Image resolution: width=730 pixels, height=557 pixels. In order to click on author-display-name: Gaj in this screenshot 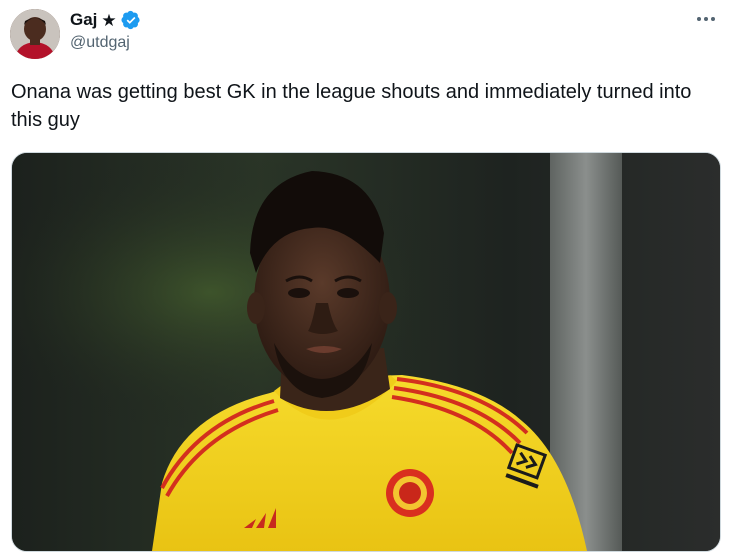, I will do `click(83, 20)`.